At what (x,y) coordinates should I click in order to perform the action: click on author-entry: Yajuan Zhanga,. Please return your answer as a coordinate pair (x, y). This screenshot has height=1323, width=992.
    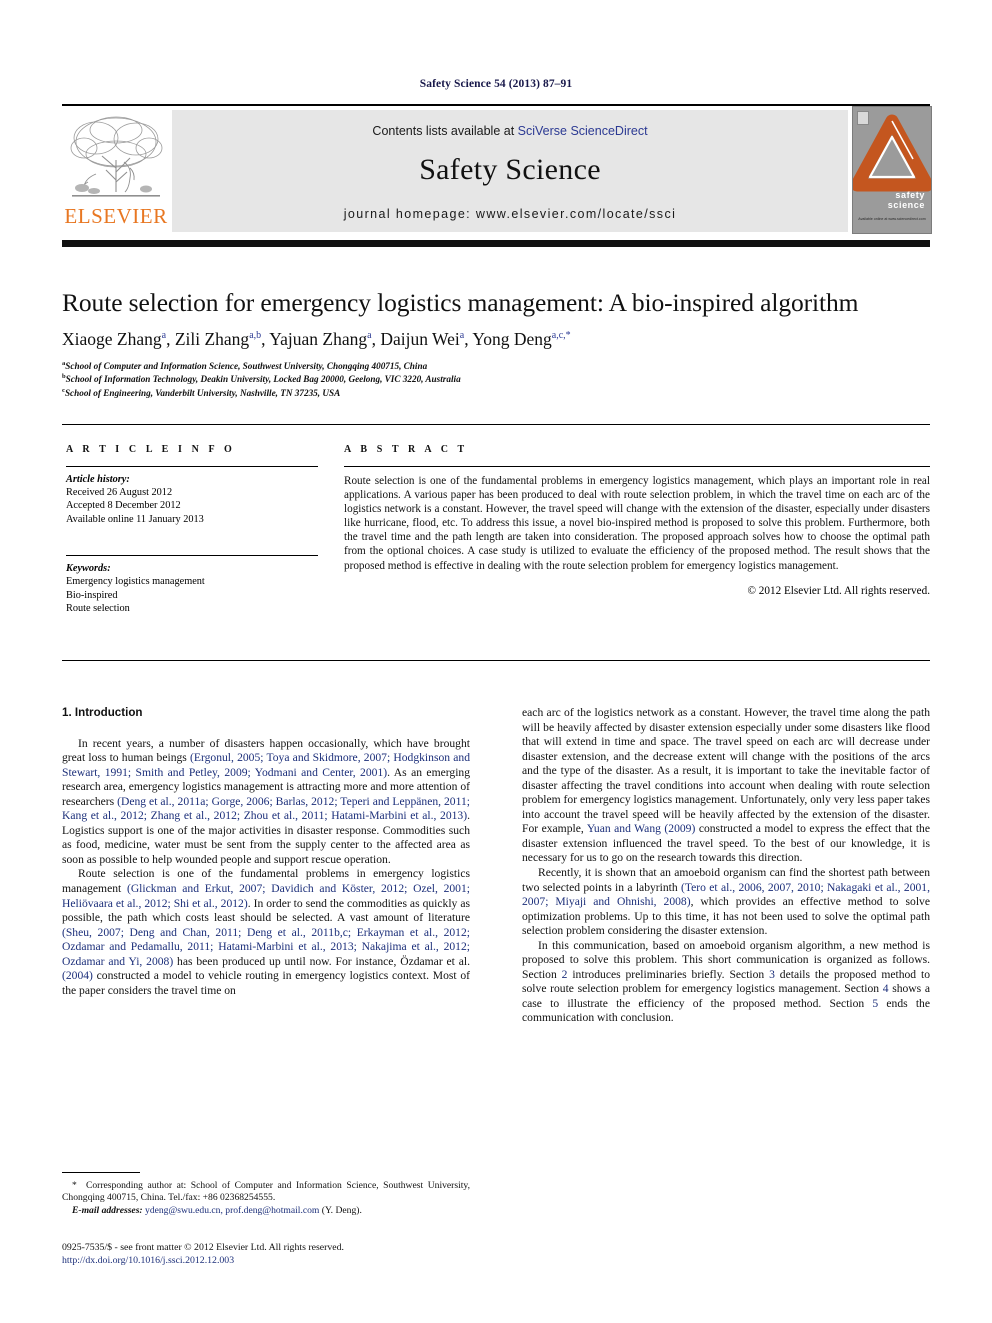
    Looking at the image, I should click on (324, 339).